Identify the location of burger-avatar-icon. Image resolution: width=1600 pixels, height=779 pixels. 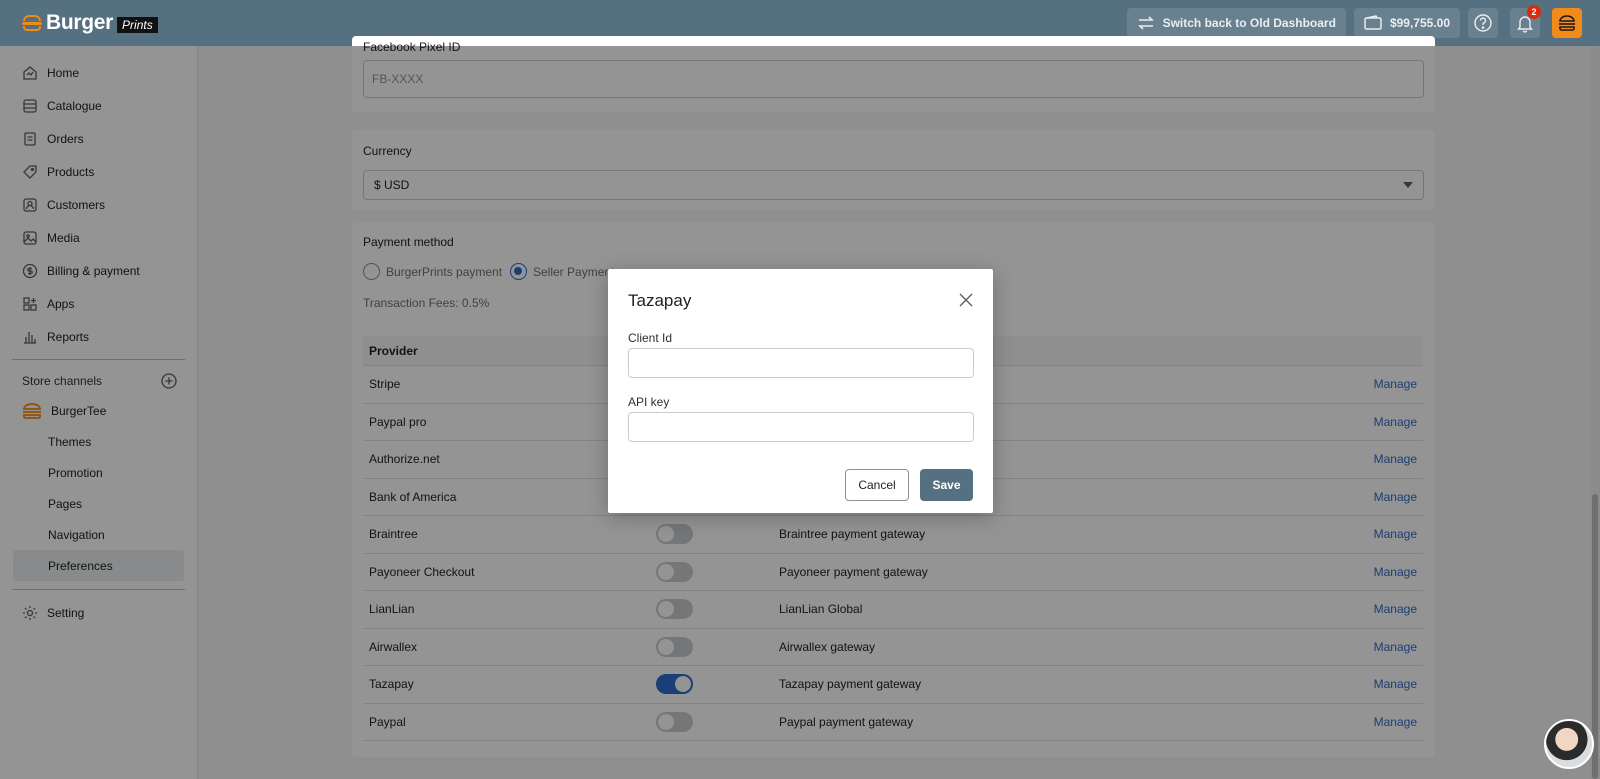
(1567, 23).